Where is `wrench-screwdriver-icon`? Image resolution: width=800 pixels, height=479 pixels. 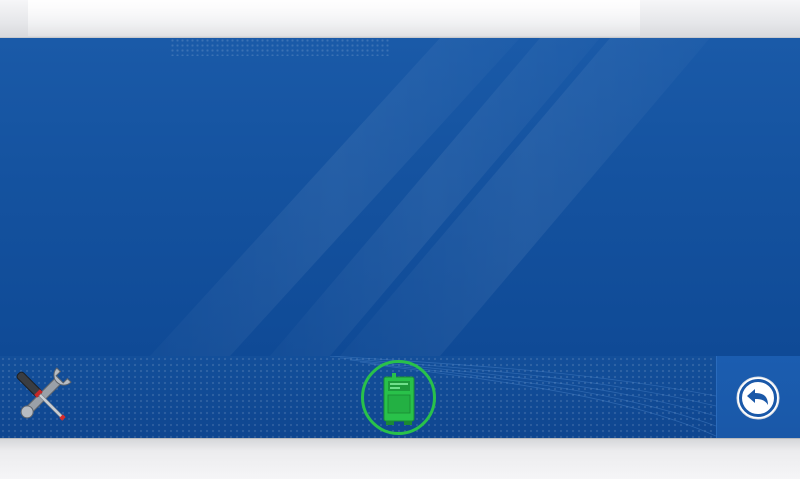 wrench-screwdriver-icon is located at coordinates (44, 394).